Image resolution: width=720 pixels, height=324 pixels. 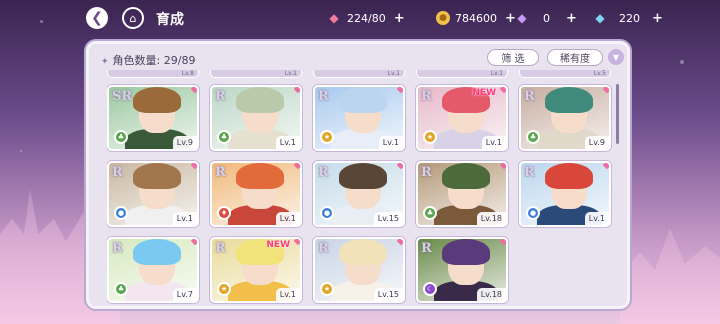 What do you see at coordinates (334, 18) in the screenshot?
I see `candy-icon: ◆` at bounding box center [334, 18].